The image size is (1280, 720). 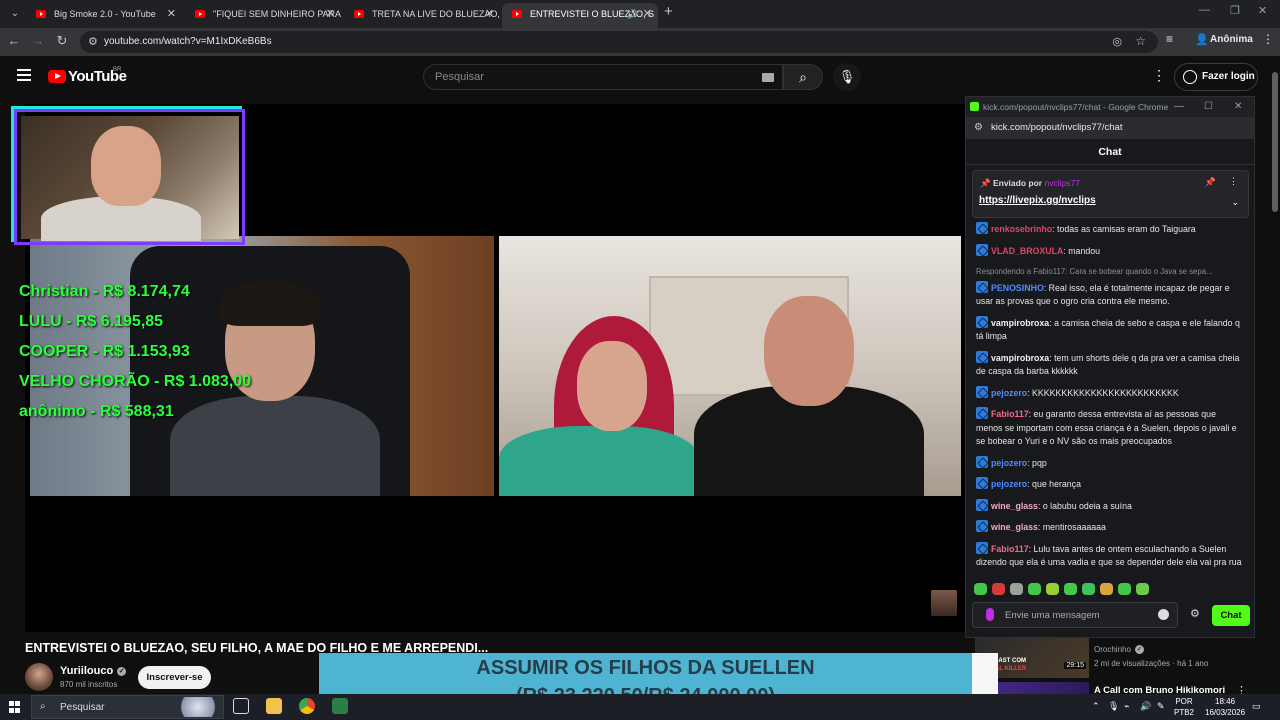 What do you see at coordinates (1117, 41) in the screenshot?
I see `eye-off-icon: ◎` at bounding box center [1117, 41].